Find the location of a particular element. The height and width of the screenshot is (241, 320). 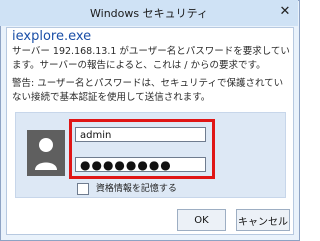

title-bar: Windows セキュリティ ✕ is located at coordinates (149, 13).